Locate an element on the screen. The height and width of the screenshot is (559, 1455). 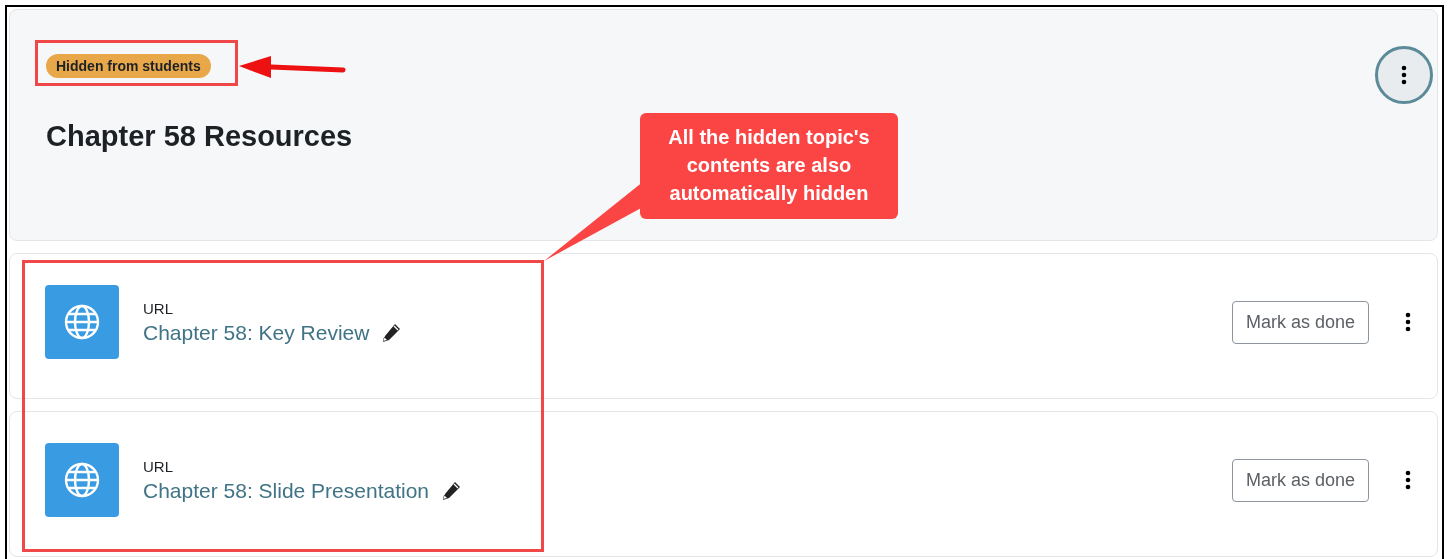
section-title: Chapter 58 Resources is located at coordinates (199, 136).